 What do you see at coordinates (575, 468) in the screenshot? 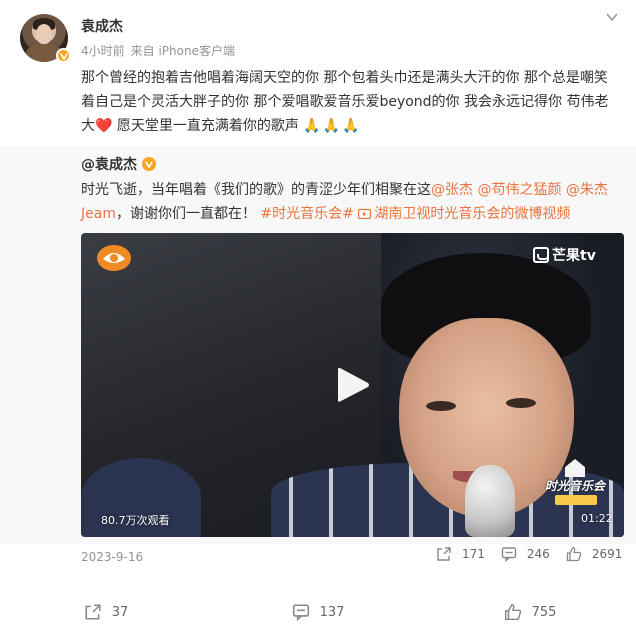
I see `house-icon` at bounding box center [575, 468].